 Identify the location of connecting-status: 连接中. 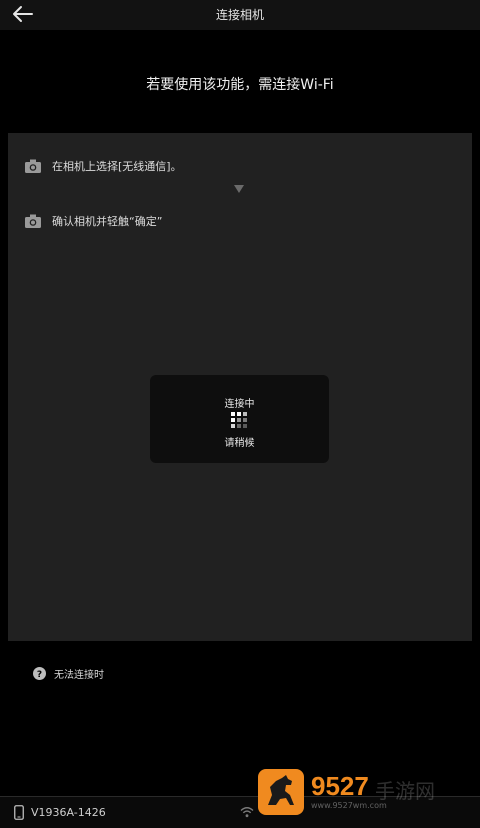
(239, 404).